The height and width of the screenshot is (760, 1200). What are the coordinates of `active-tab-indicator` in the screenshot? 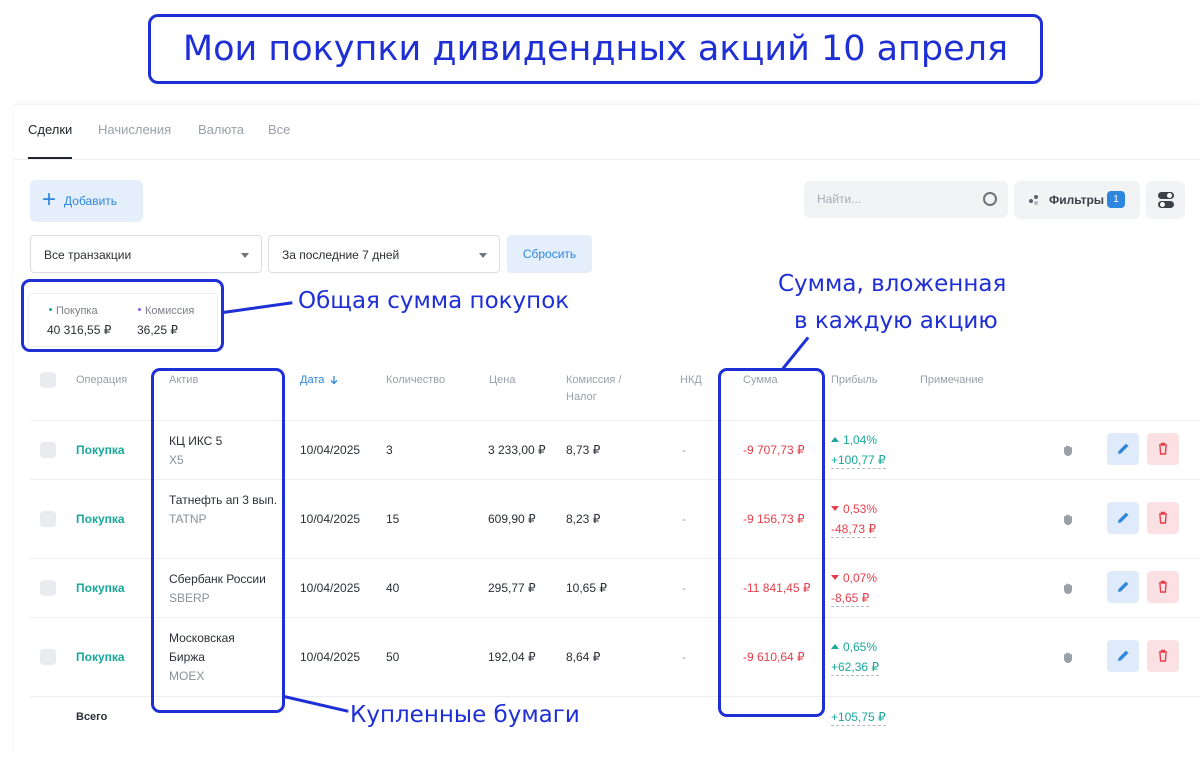 It's located at (50, 158).